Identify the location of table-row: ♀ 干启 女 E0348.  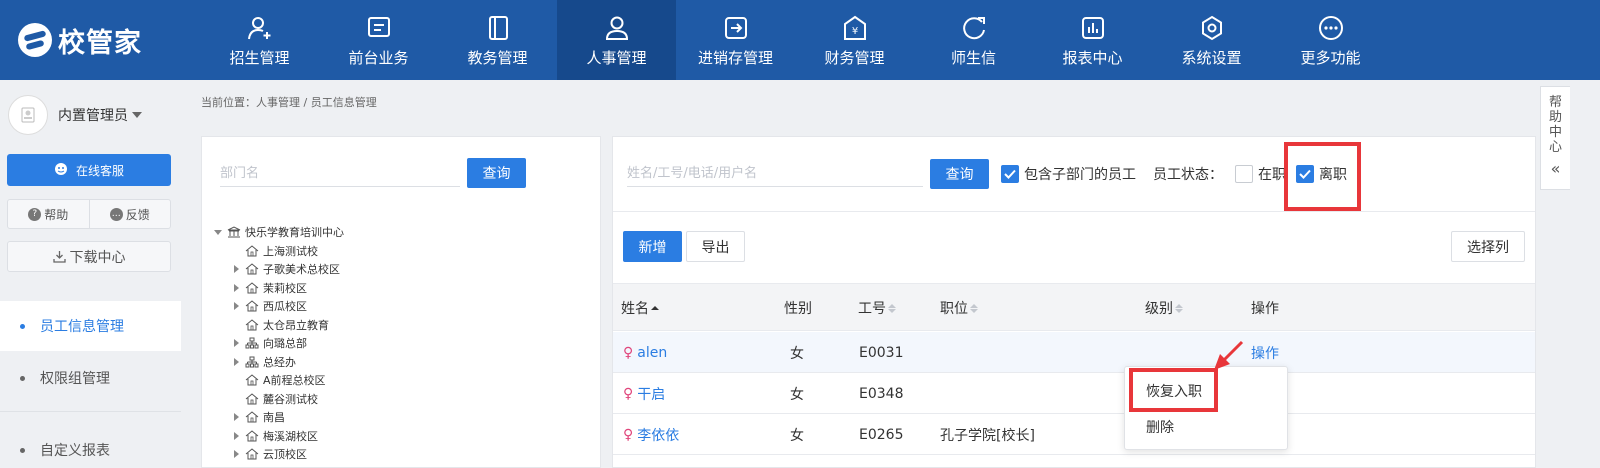
(1074, 393).